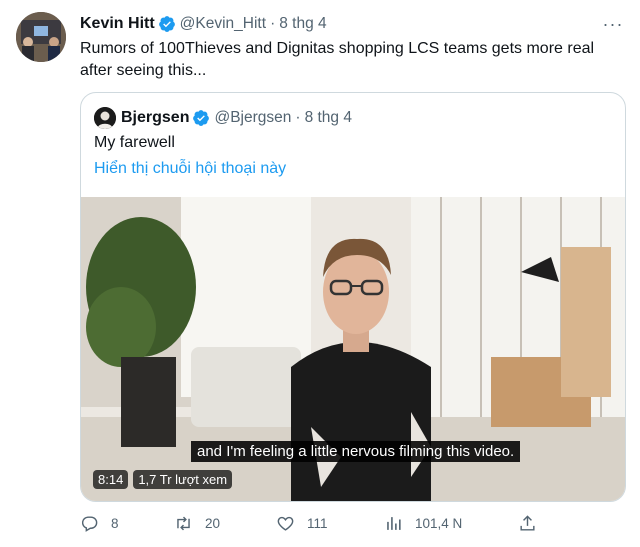 This screenshot has height=547, width=640. I want to click on video-info-badges: 8:14 1,7 Tr lượt xem, so click(163, 479).